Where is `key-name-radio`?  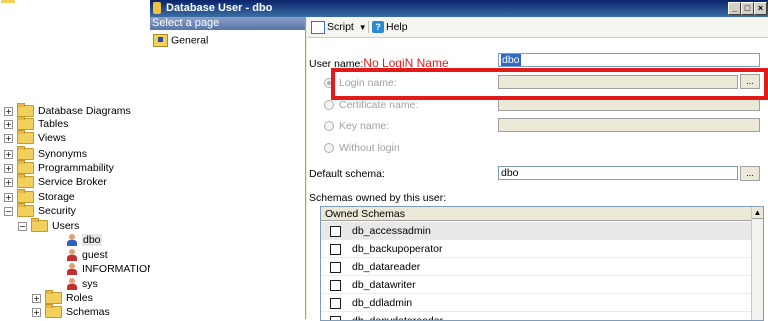
key-name-radio is located at coordinates (329, 126).